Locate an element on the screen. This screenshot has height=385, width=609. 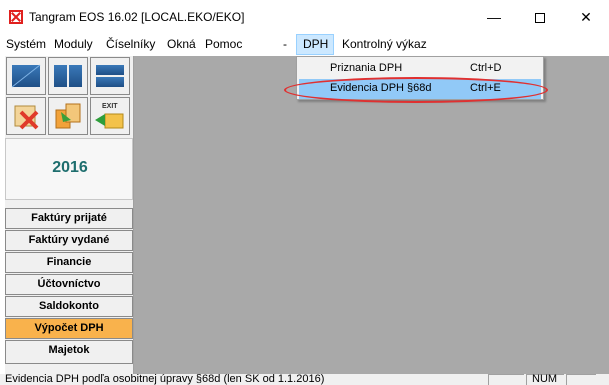
split-window-icon is located at coordinates (68, 76).